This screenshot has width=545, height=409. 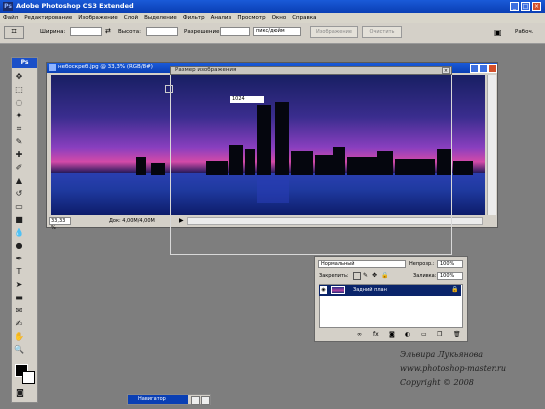 What do you see at coordinates (28, 377) in the screenshot?
I see `background-color-swatch` at bounding box center [28, 377].